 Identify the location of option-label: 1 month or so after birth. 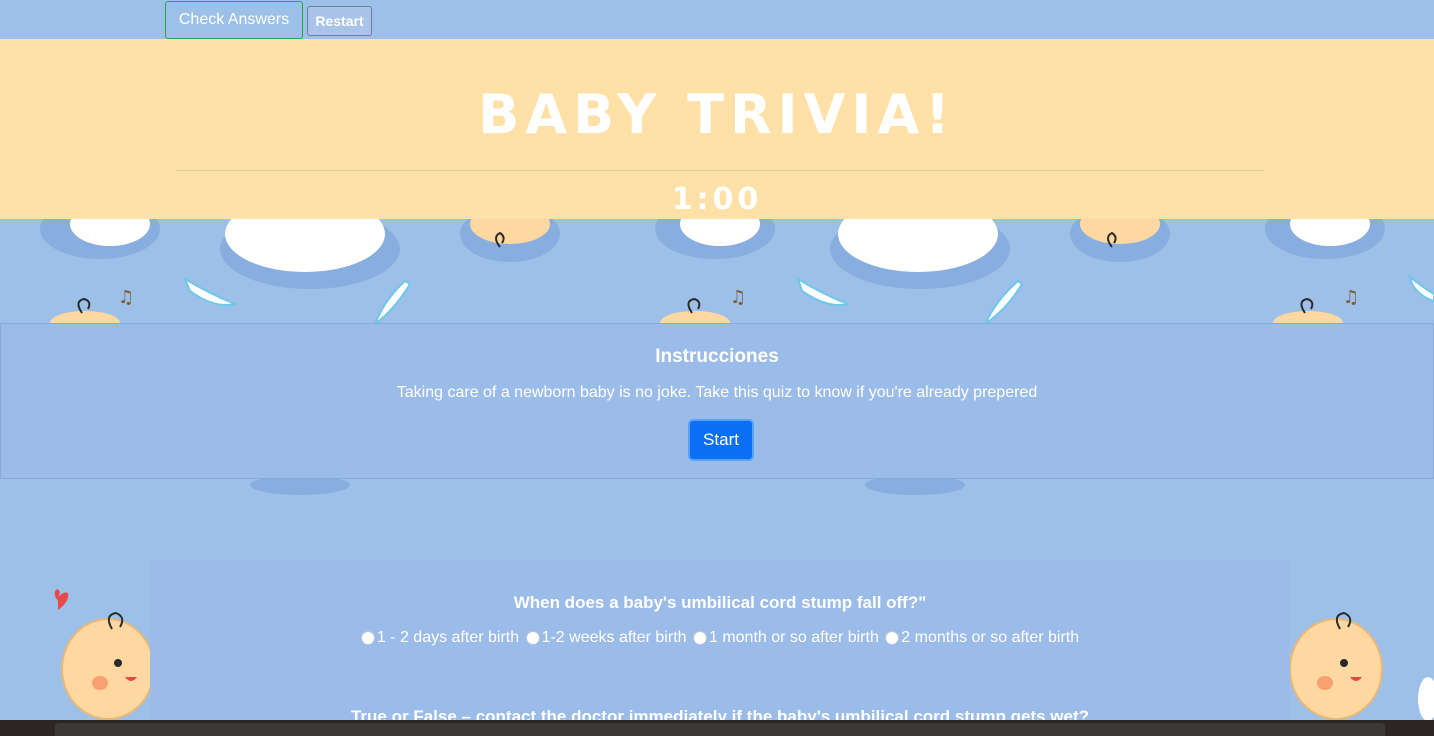
(793, 637).